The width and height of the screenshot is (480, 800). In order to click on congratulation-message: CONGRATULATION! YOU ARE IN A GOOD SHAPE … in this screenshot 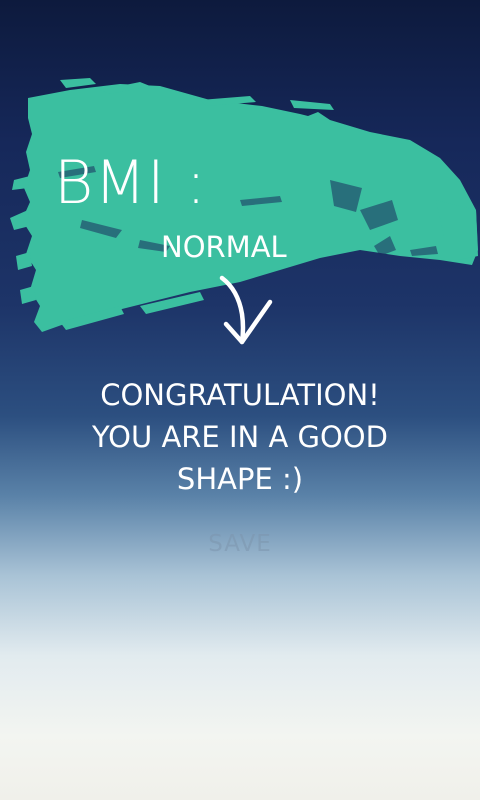, I will do `click(240, 437)`.